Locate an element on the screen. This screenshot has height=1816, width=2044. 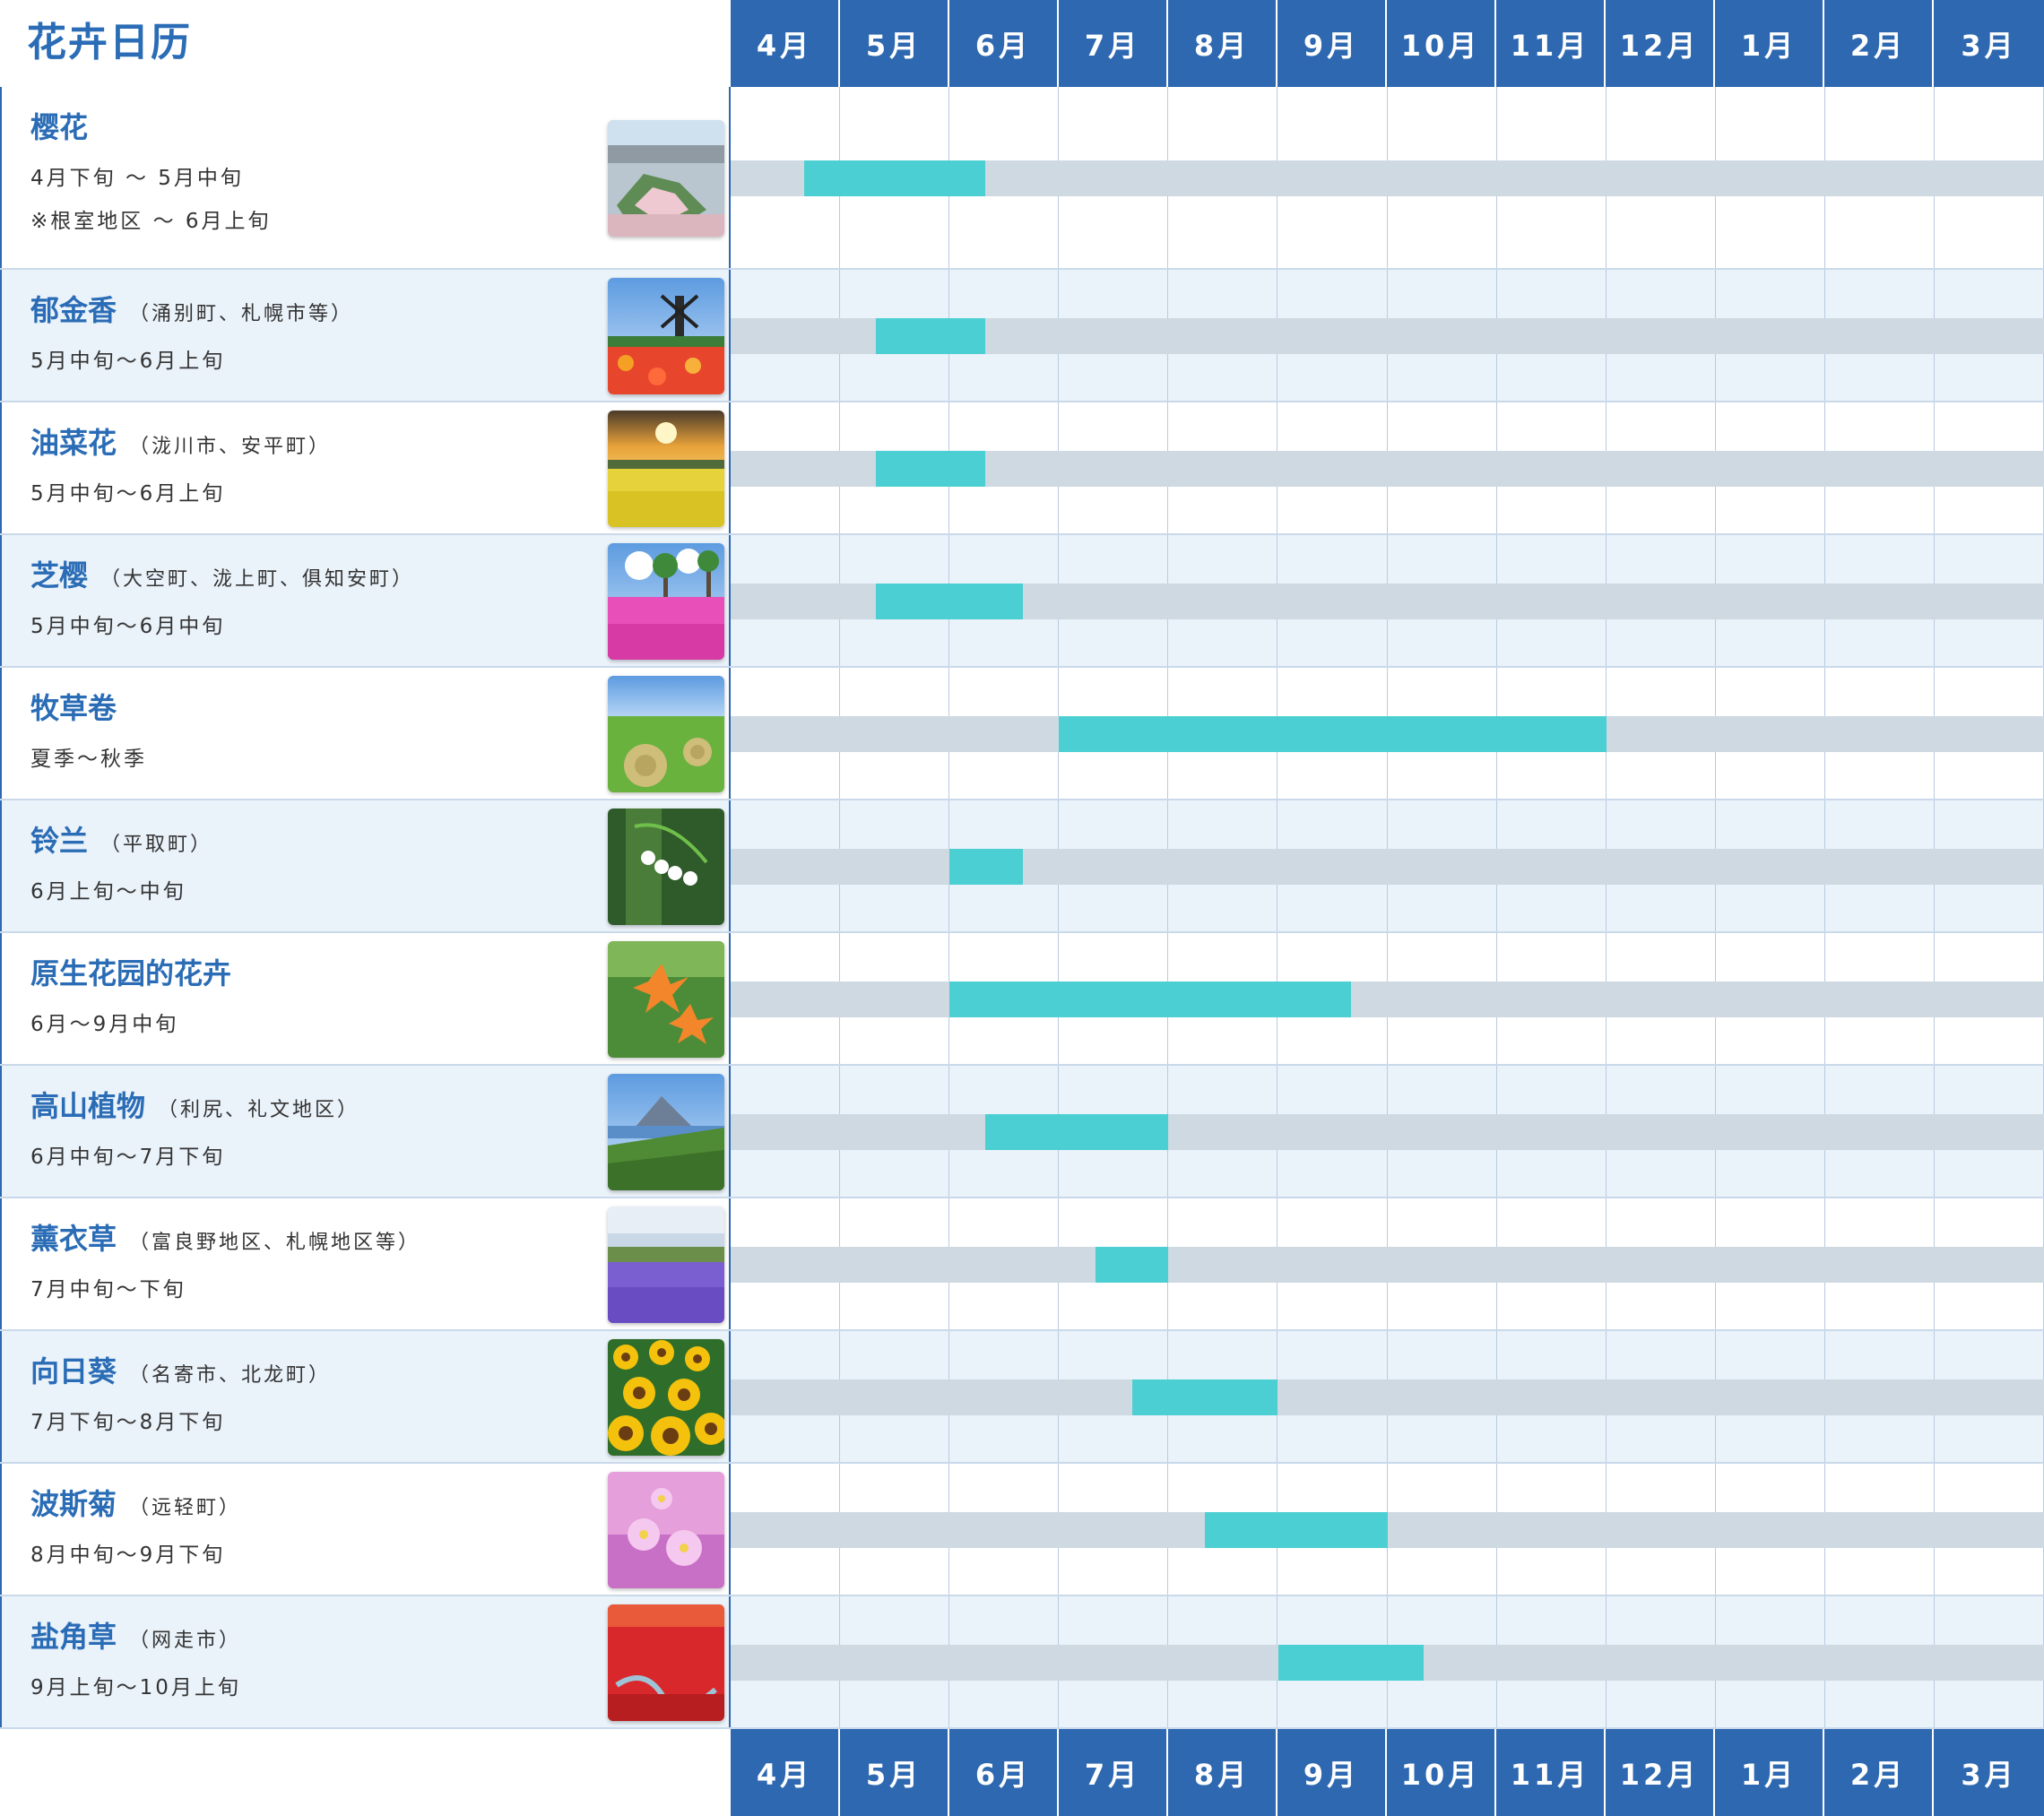
flower-name: 波斯菊 is located at coordinates (73, 1504).